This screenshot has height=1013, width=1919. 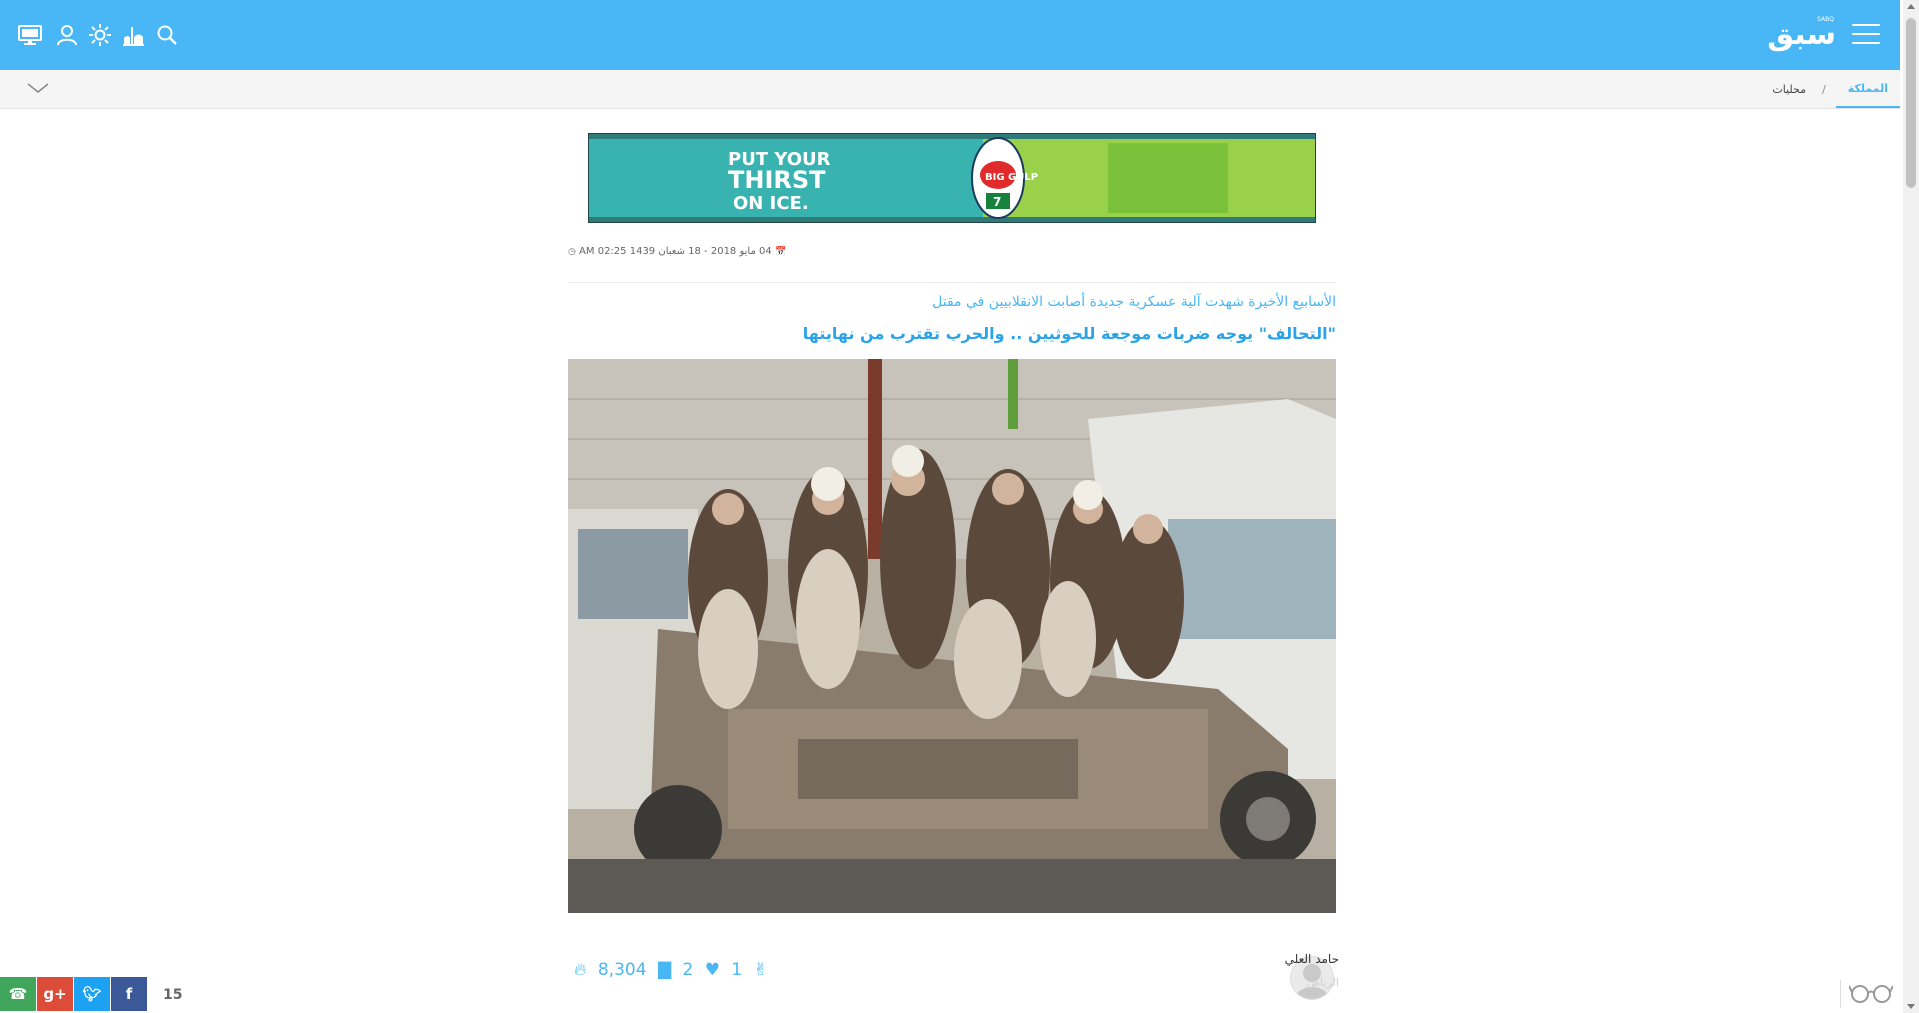 What do you see at coordinates (952, 282) in the screenshot?
I see `meta-divider` at bounding box center [952, 282].